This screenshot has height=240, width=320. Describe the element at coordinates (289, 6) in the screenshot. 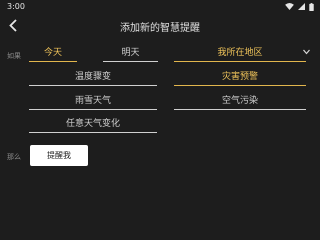

I see `wifi-icon` at that location.